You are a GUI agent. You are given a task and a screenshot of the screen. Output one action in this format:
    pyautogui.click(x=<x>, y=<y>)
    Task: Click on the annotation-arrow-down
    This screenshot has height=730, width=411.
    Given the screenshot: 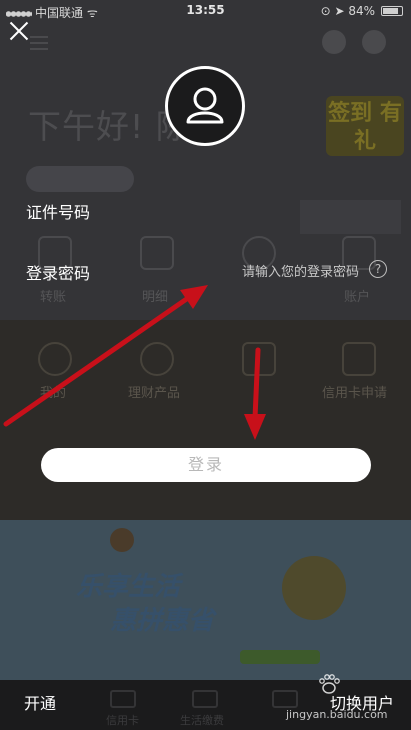 What is the action you would take?
    pyautogui.click(x=255, y=393)
    